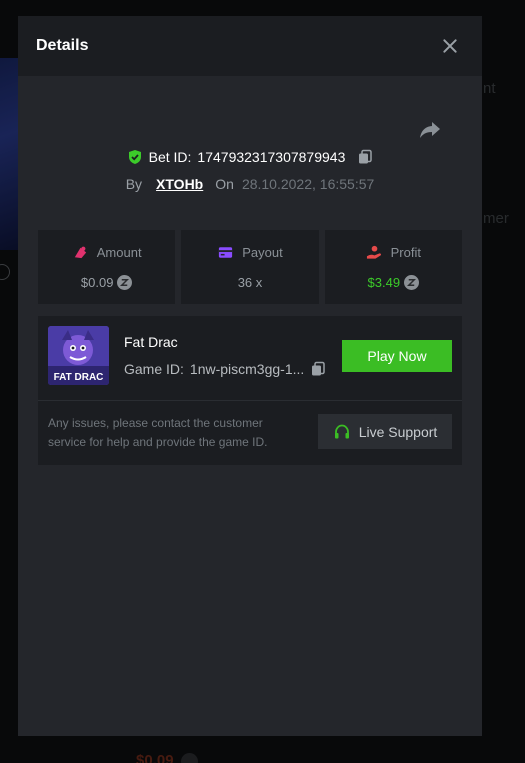 Image resolution: width=525 pixels, height=763 pixels. Describe the element at coordinates (405, 252) in the screenshot. I see `stat-label: Profit` at that location.